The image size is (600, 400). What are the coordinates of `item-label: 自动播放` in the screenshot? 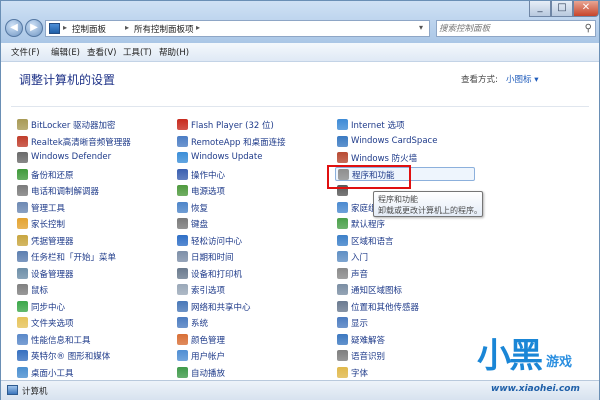 It's located at (208, 373).